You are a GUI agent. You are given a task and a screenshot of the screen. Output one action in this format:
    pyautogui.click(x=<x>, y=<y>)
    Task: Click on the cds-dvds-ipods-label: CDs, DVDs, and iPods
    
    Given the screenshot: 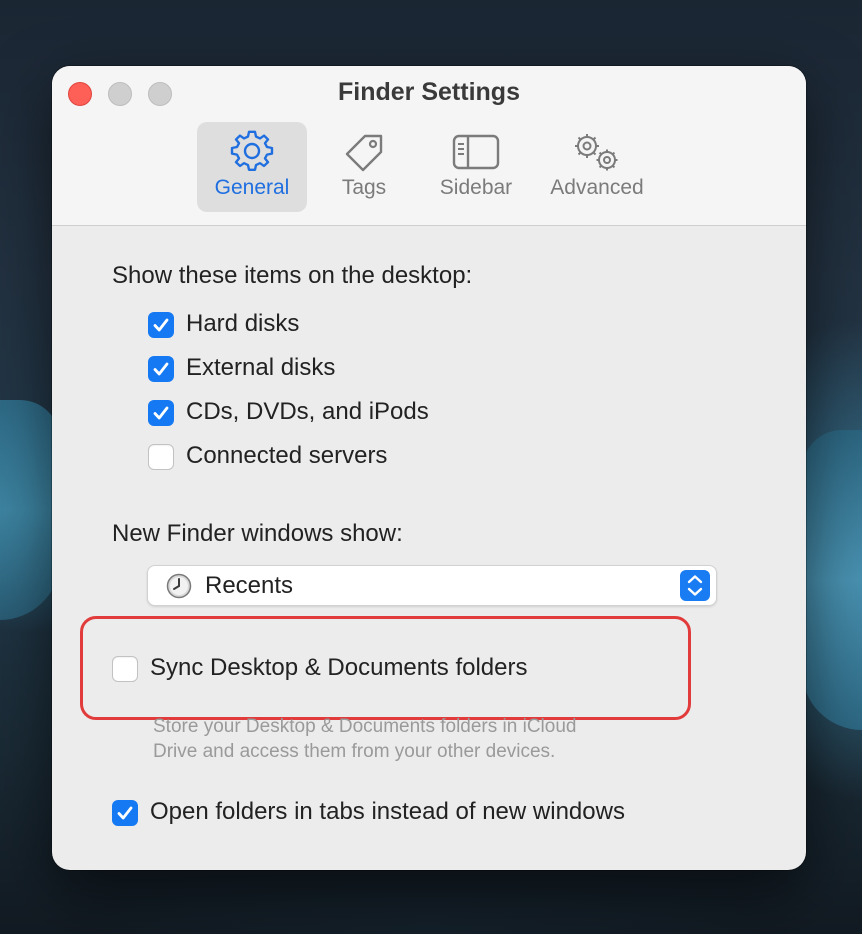 What is the action you would take?
    pyautogui.click(x=307, y=411)
    